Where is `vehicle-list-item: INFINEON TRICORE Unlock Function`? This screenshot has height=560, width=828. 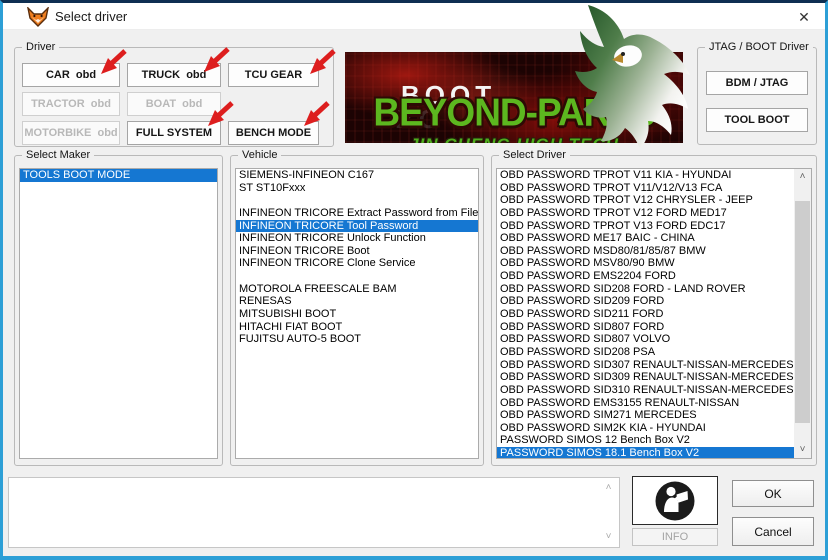
vehicle-list-item: INFINEON TRICORE Unlock Function is located at coordinates (357, 238).